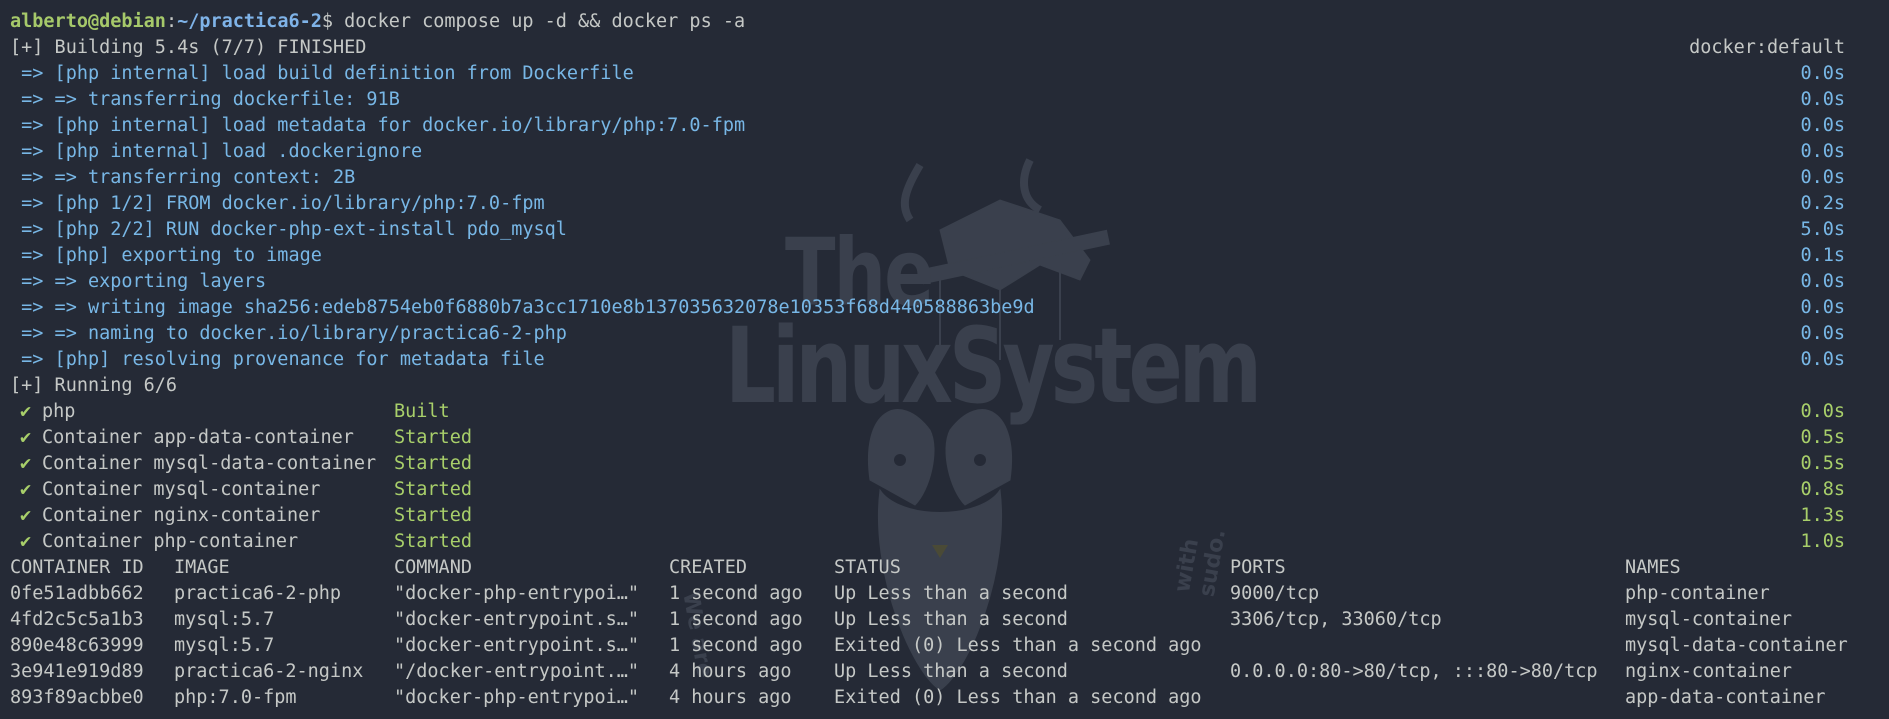 This screenshot has height=719, width=1889. What do you see at coordinates (1822, 489) in the screenshot?
I see `running-item-time: 0.8s` at bounding box center [1822, 489].